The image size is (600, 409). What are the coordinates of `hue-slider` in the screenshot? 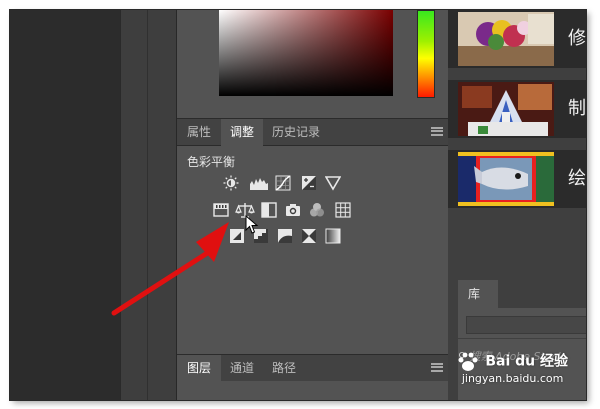 It's located at (426, 54).